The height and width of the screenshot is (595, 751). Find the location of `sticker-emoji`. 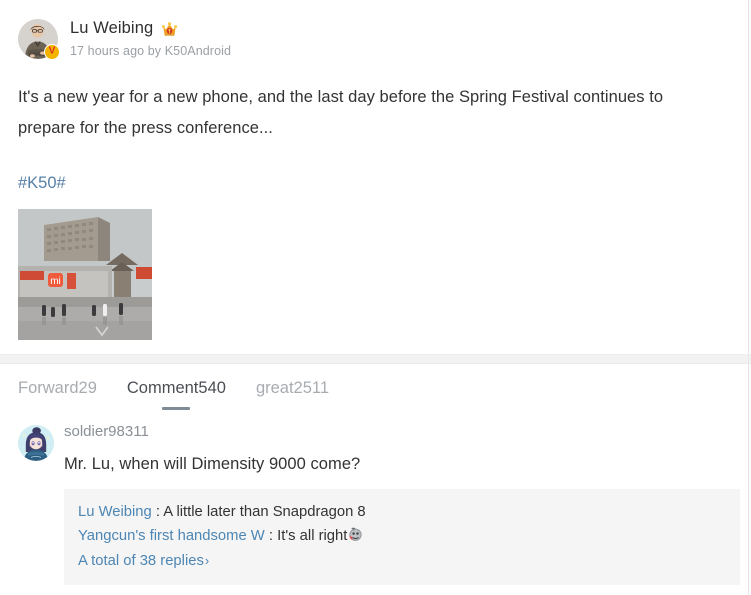

sticker-emoji is located at coordinates (355, 533).